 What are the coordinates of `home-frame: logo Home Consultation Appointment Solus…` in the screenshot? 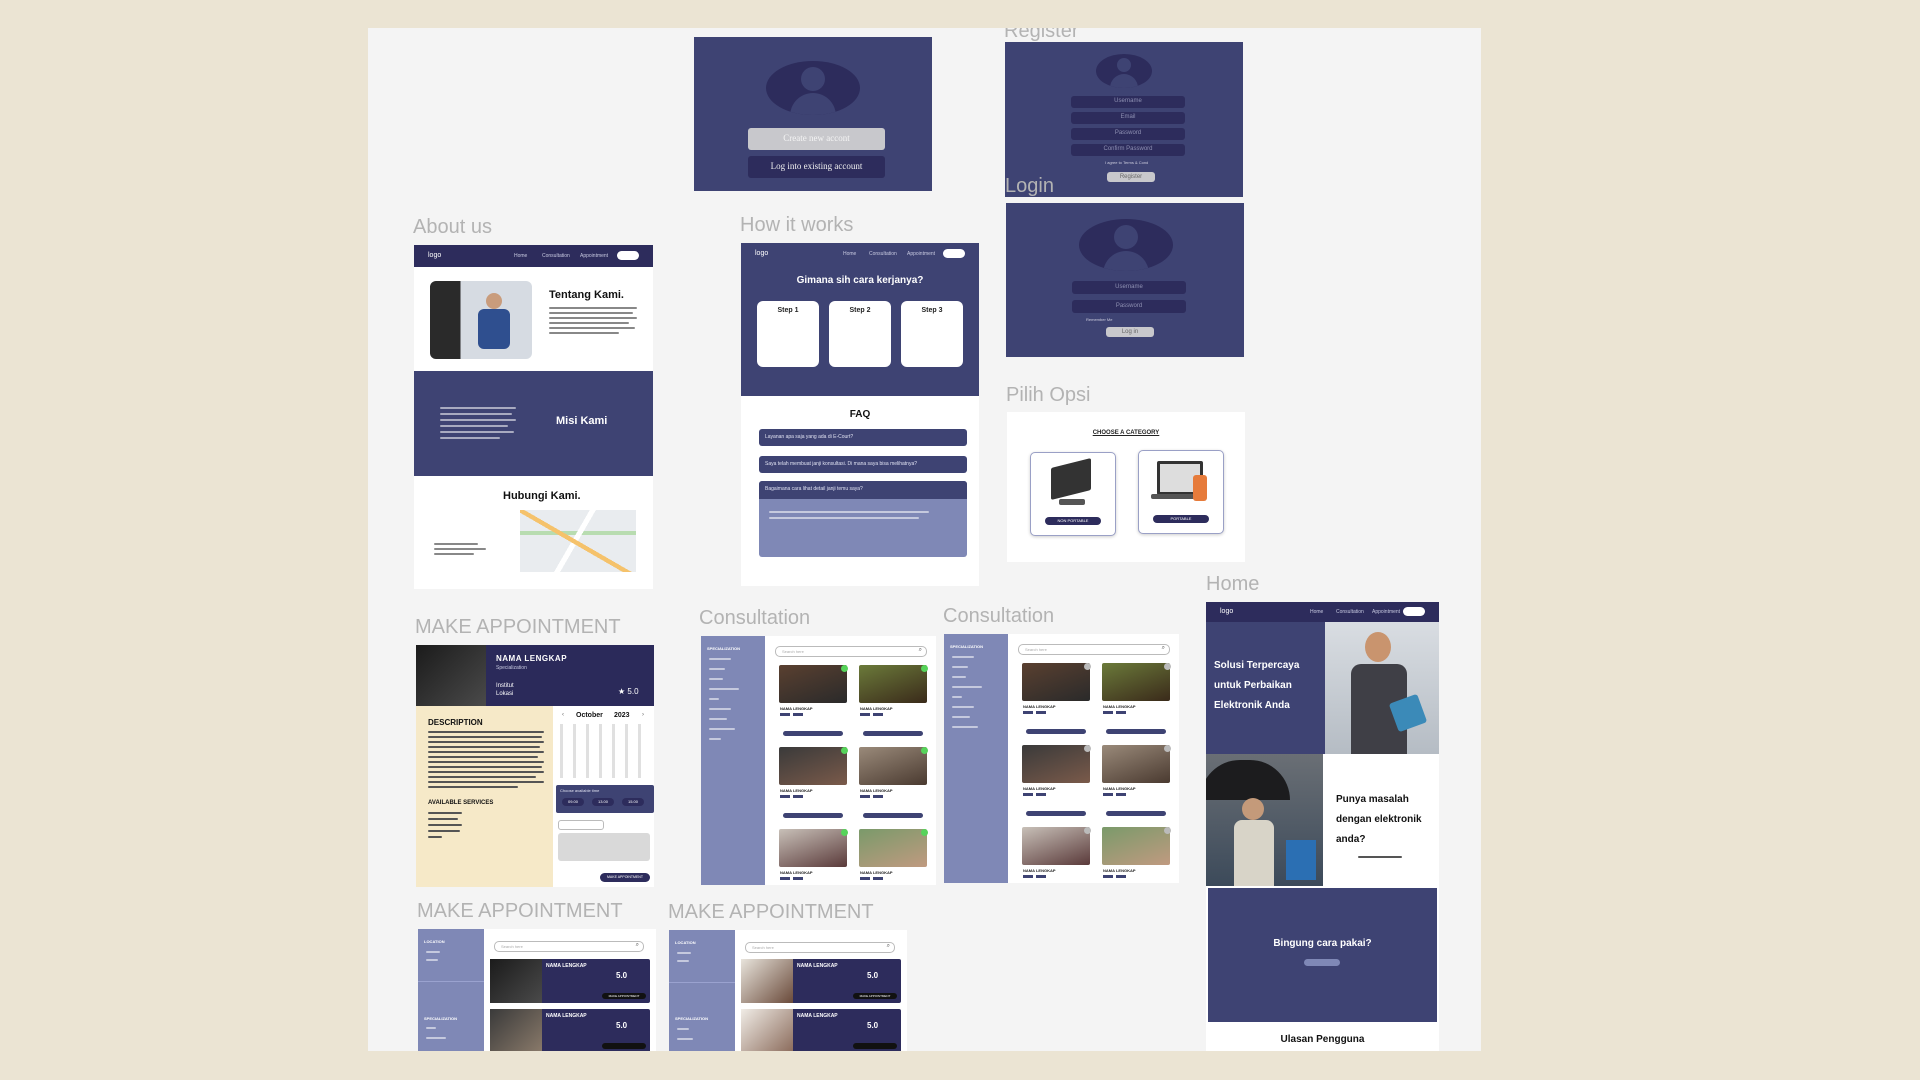 It's located at (1322, 826).